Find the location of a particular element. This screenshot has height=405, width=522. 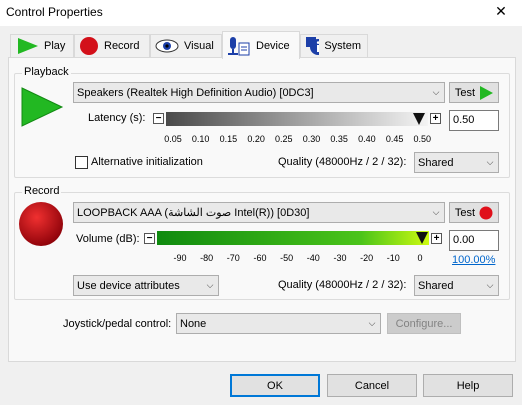

volume-slider-thumb is located at coordinates (422, 238).